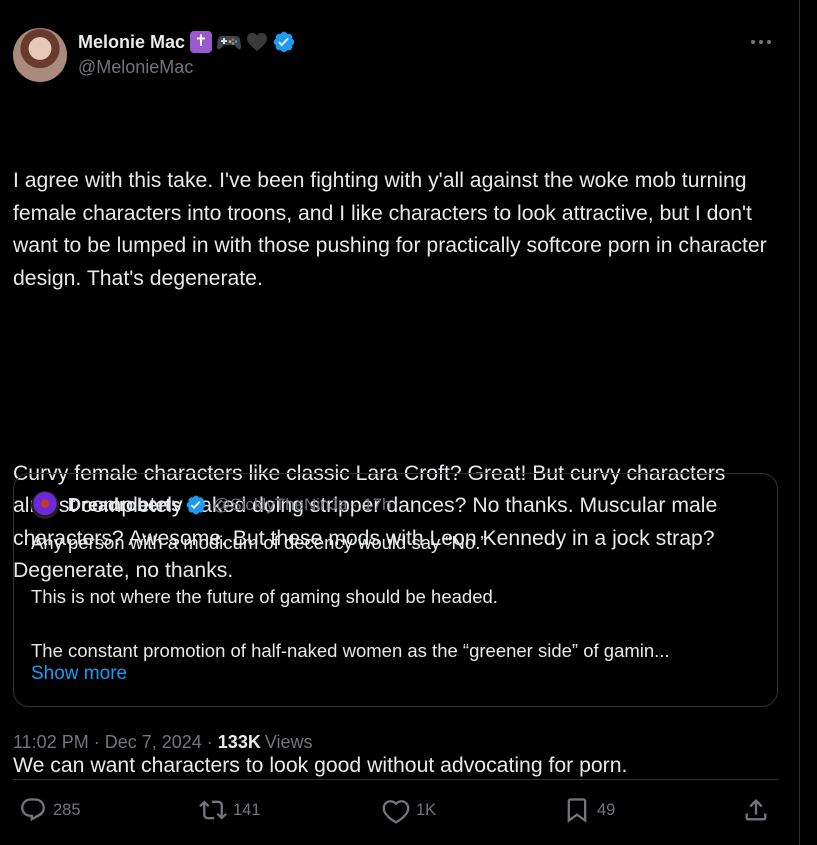 This screenshot has width=817, height=845. I want to click on quoted-author-handle: @SicklyTheNinJa, so click(280, 504).